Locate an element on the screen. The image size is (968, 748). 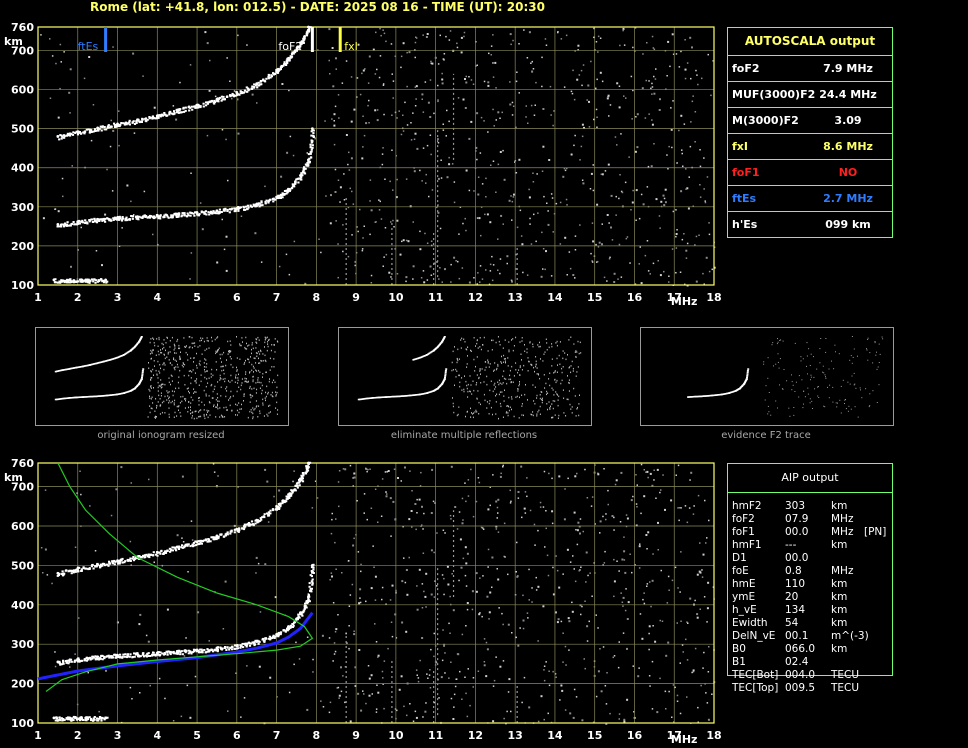
aip-cell: m^(-3) is located at coordinates (850, 636).